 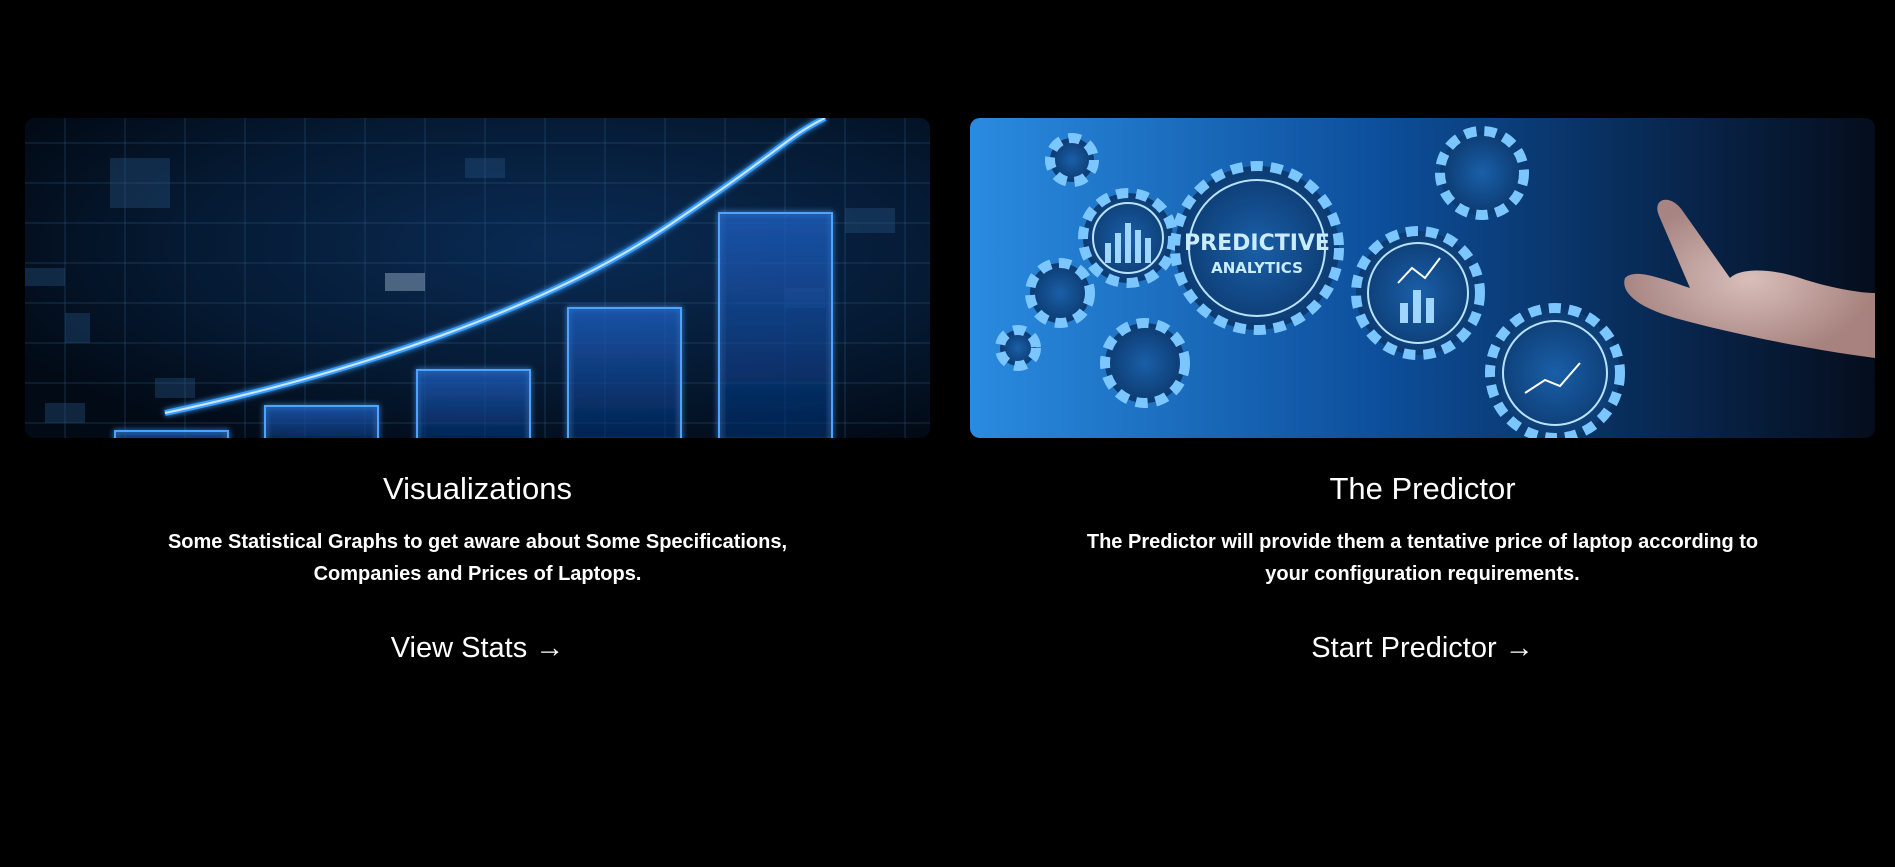 What do you see at coordinates (477, 488) in the screenshot?
I see `visualizations-title: Visualizations` at bounding box center [477, 488].